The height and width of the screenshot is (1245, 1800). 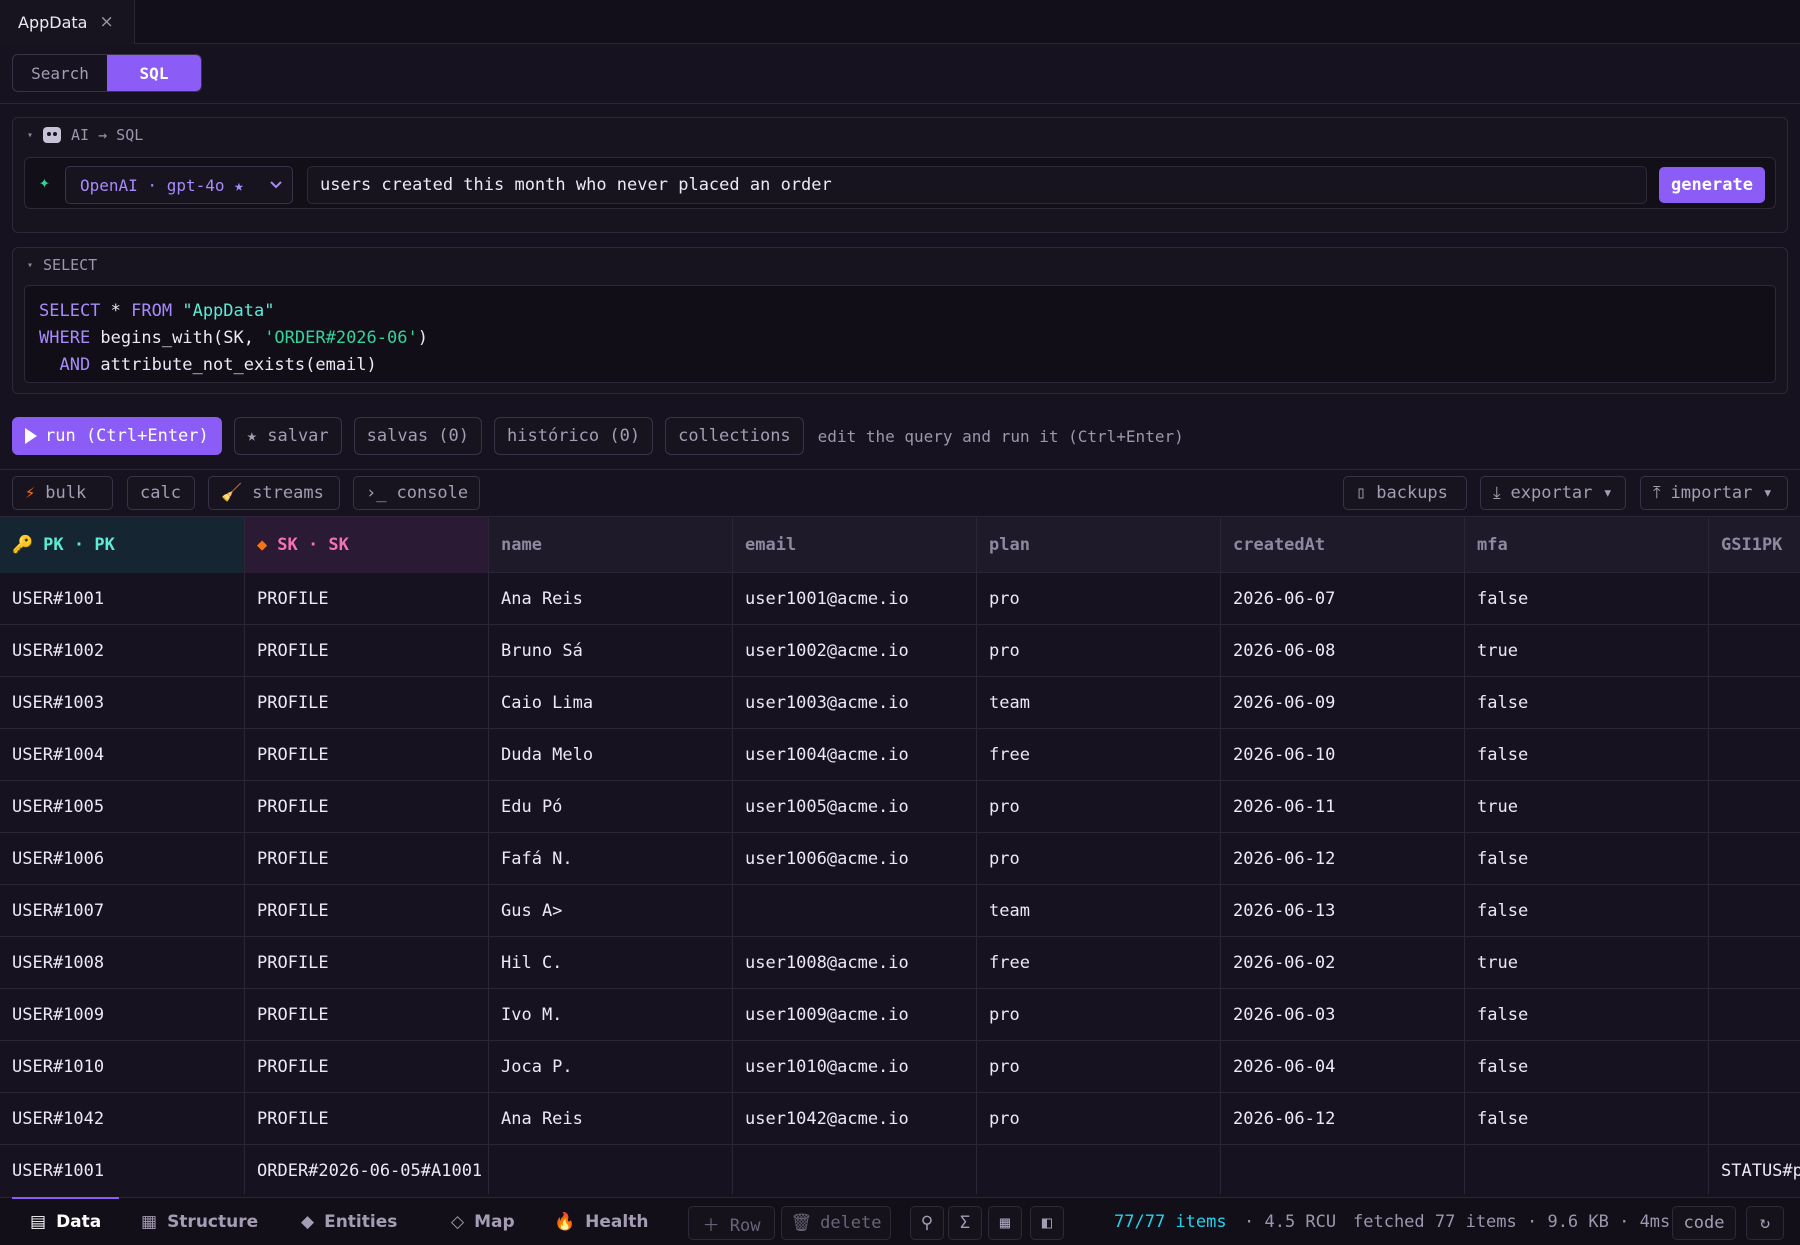 I want to click on ai-panel-header: ▾ AI → SQL, so click(x=85, y=135).